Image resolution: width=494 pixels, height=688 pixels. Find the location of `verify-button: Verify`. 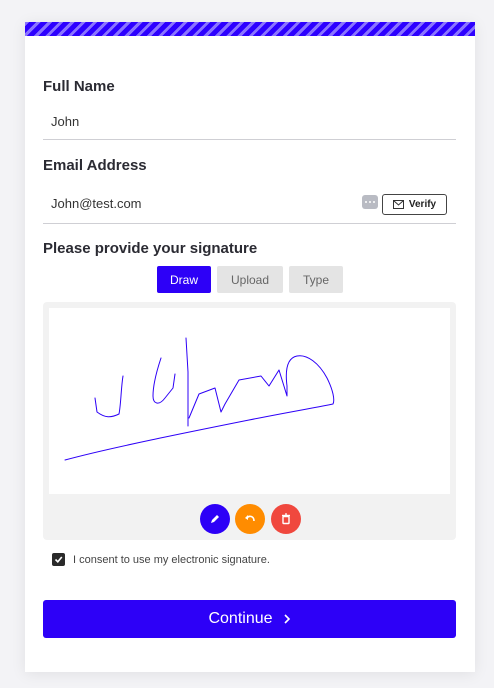

verify-button: Verify is located at coordinates (414, 204).